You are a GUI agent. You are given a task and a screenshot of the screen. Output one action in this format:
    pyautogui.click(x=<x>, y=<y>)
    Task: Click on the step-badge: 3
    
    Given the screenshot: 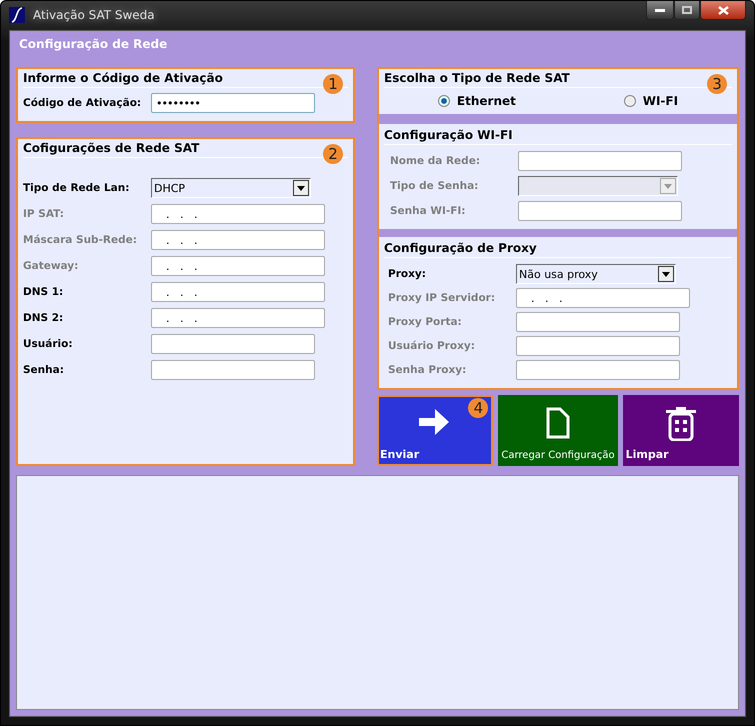 What is the action you would take?
    pyautogui.click(x=717, y=84)
    